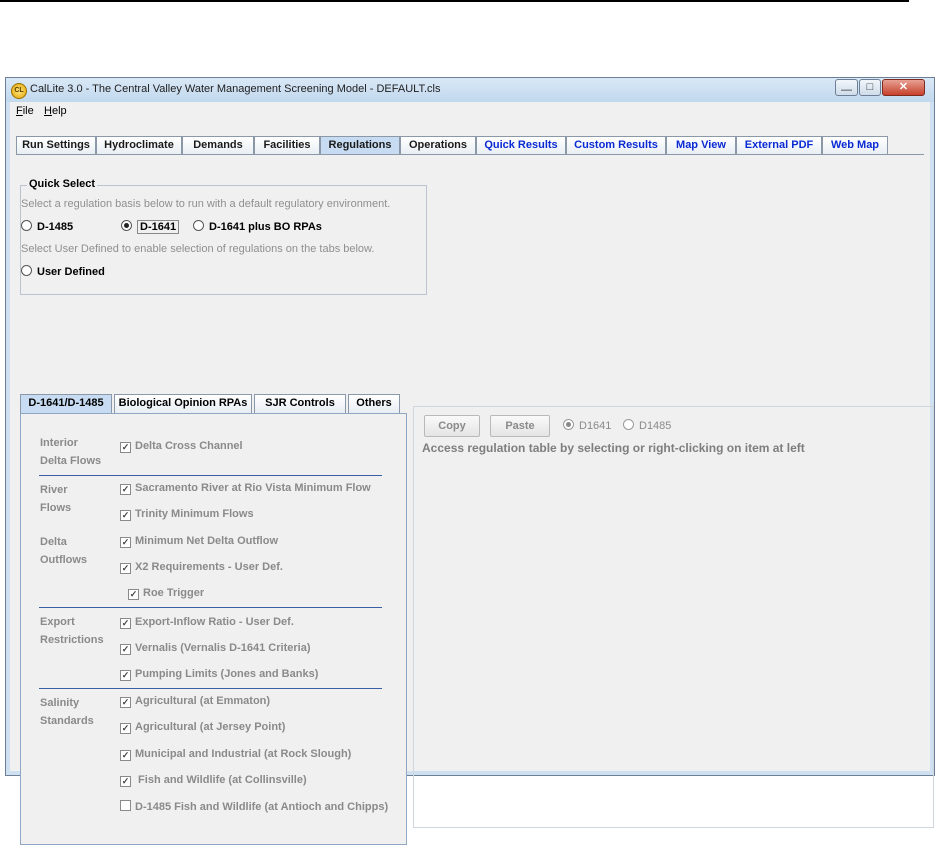 Image resolution: width=939 pixels, height=845 pixels. I want to click on tab-demands: Demands, so click(218, 145).